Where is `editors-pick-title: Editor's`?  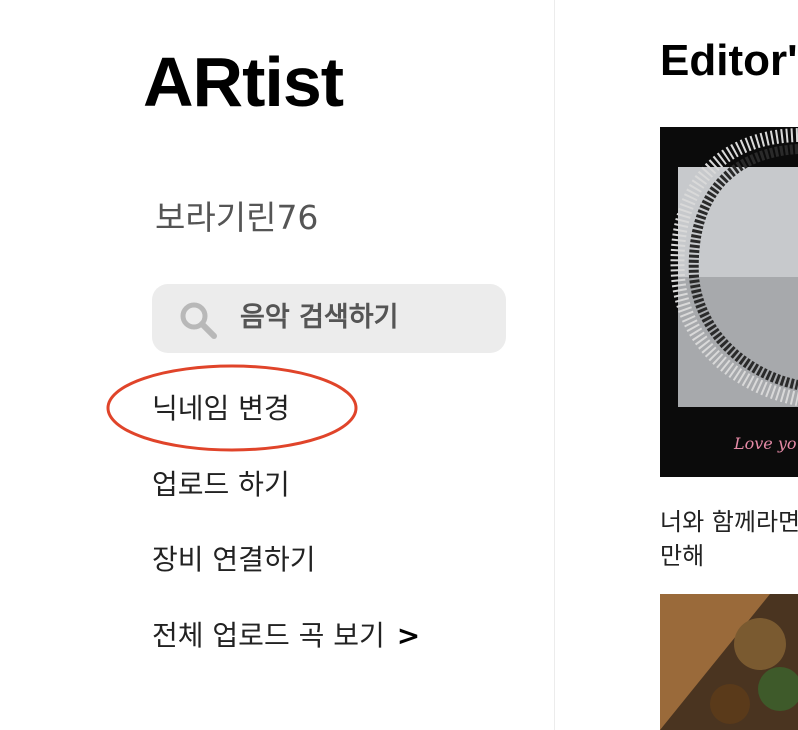 editors-pick-title: Editor's is located at coordinates (729, 60).